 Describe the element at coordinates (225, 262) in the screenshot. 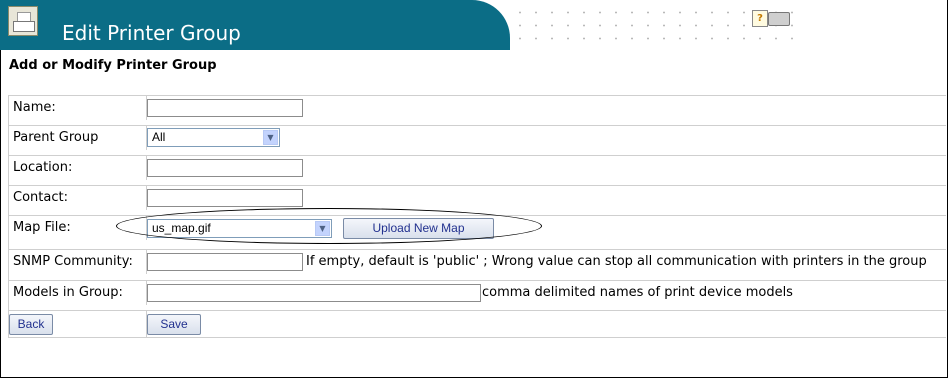

I see `snmp-input` at that location.